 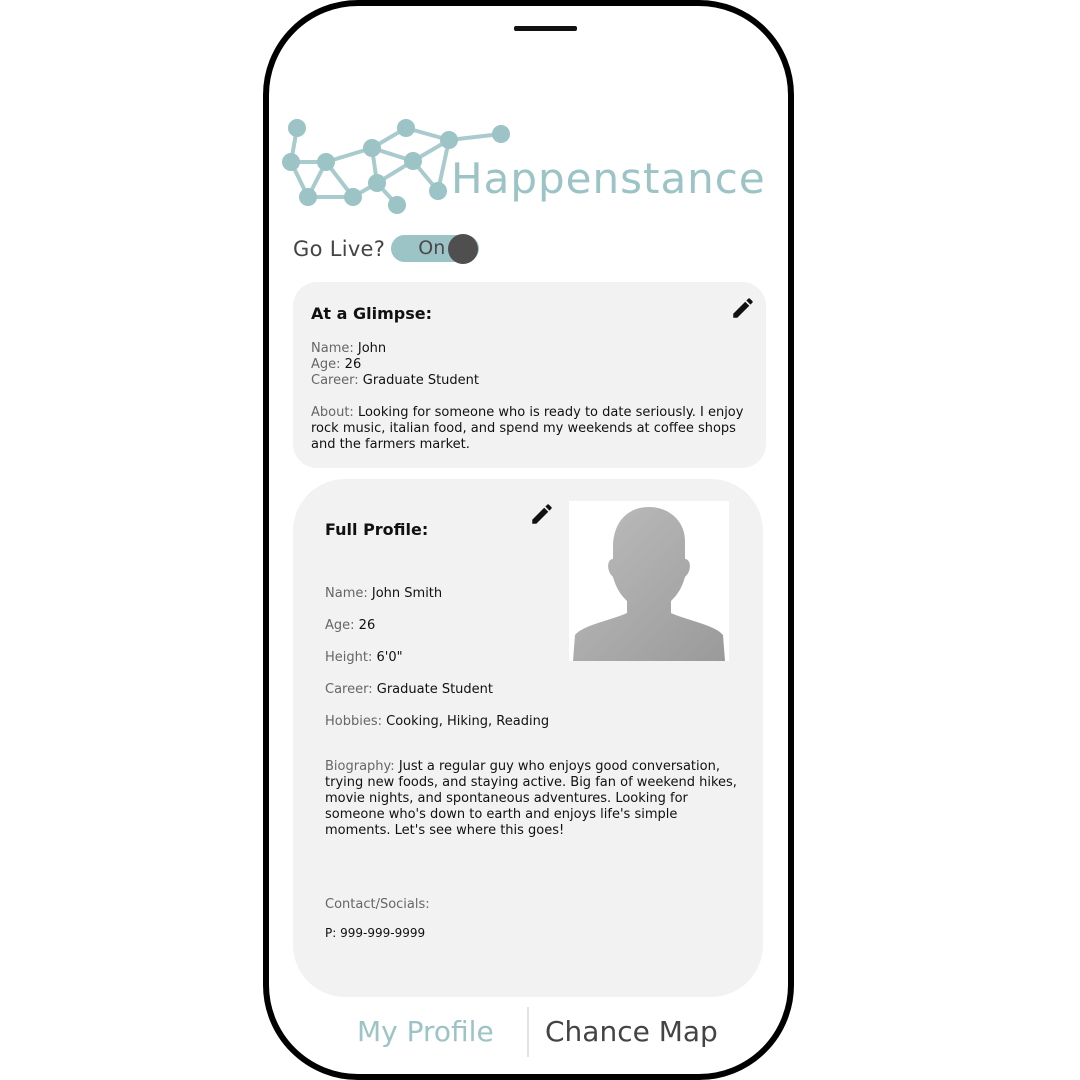 I want to click on profile-name-value: John Smith, so click(x=407, y=593).